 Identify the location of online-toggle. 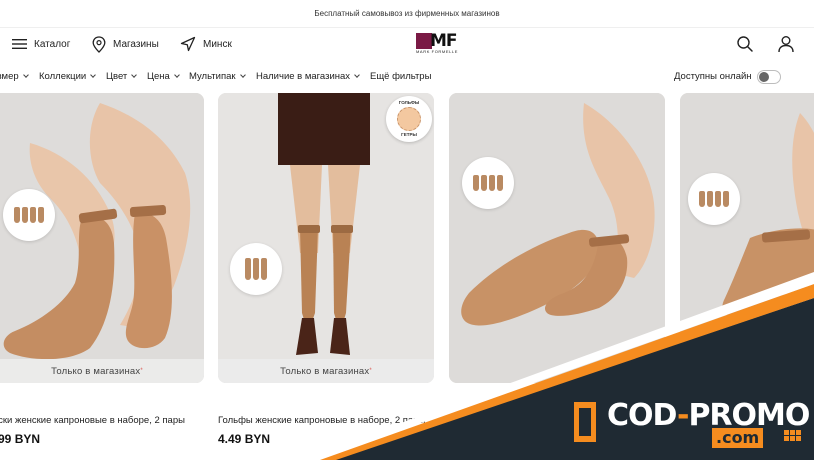
(769, 77).